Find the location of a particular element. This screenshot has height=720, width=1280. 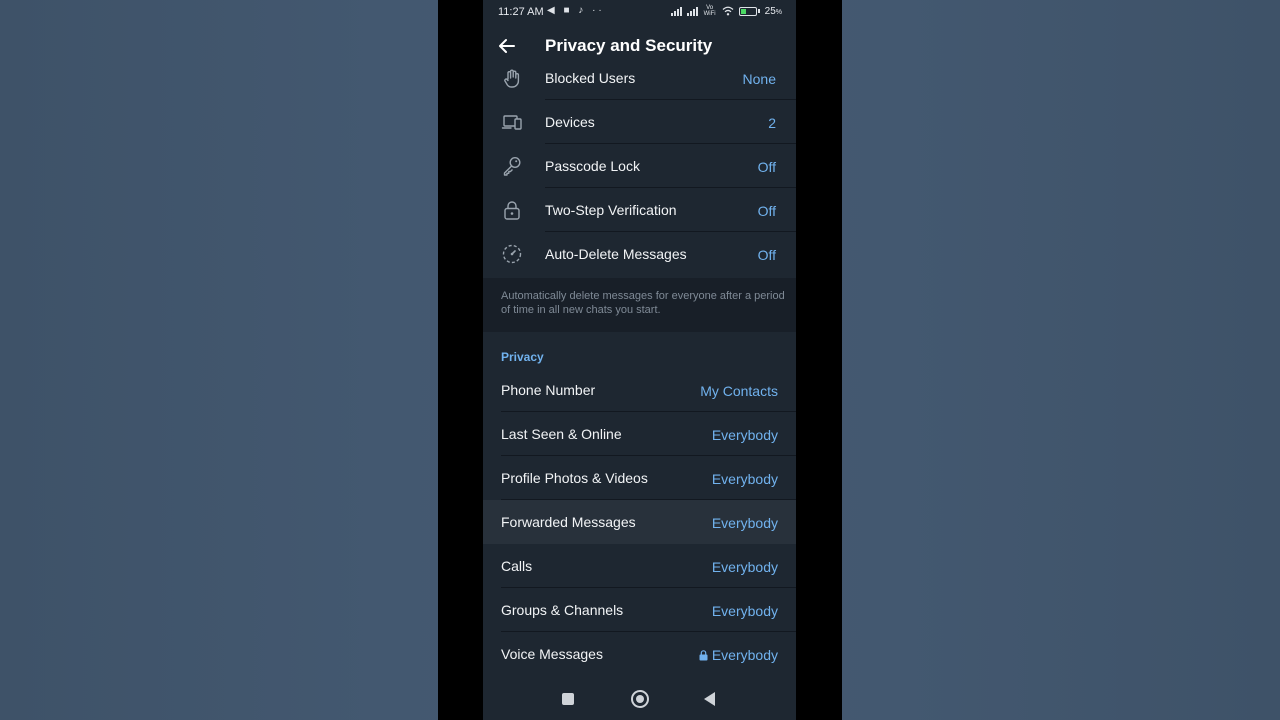

blocked-users-row: Blocked Users None is located at coordinates (639, 78).